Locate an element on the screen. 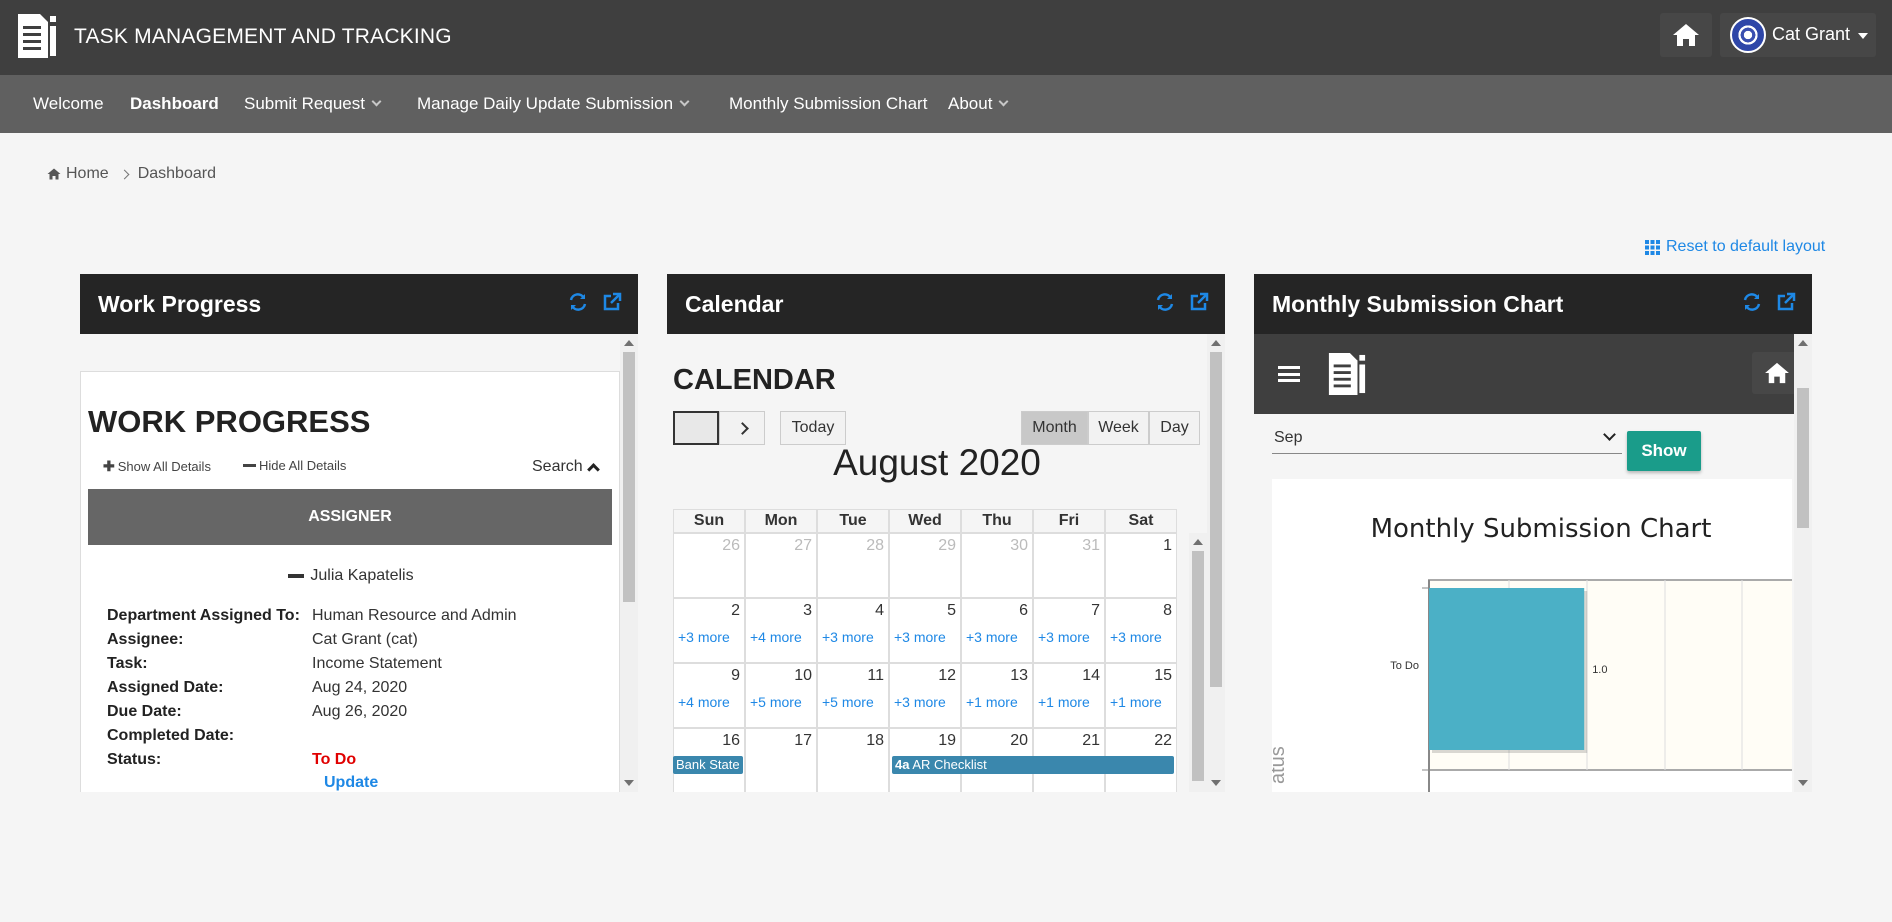 This screenshot has width=1892, height=922. nav-monthly-submission-chart: Monthly Submission Chart is located at coordinates (828, 104).